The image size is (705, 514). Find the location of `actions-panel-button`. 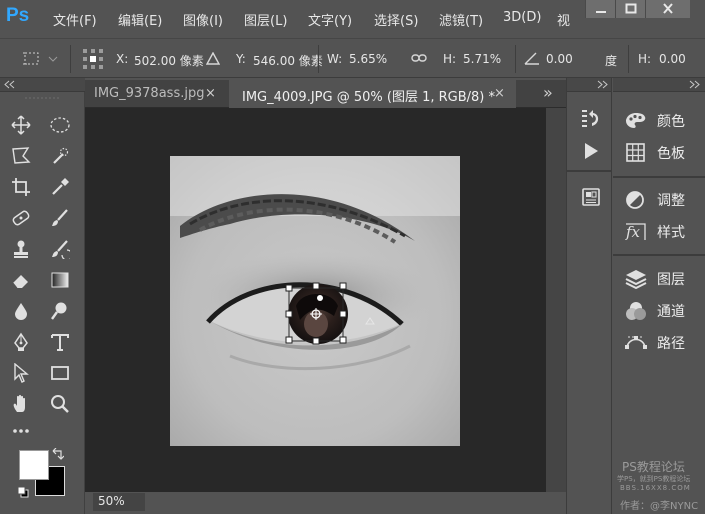

actions-panel-button is located at coordinates (590, 150).